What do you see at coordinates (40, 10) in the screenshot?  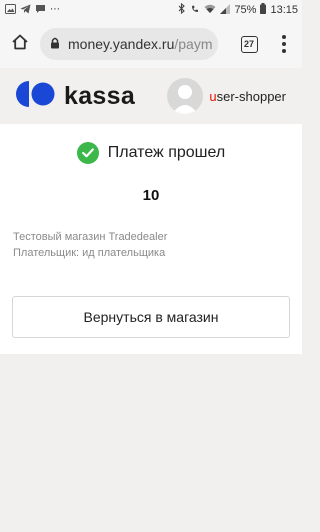 I see `chat-icon` at bounding box center [40, 10].